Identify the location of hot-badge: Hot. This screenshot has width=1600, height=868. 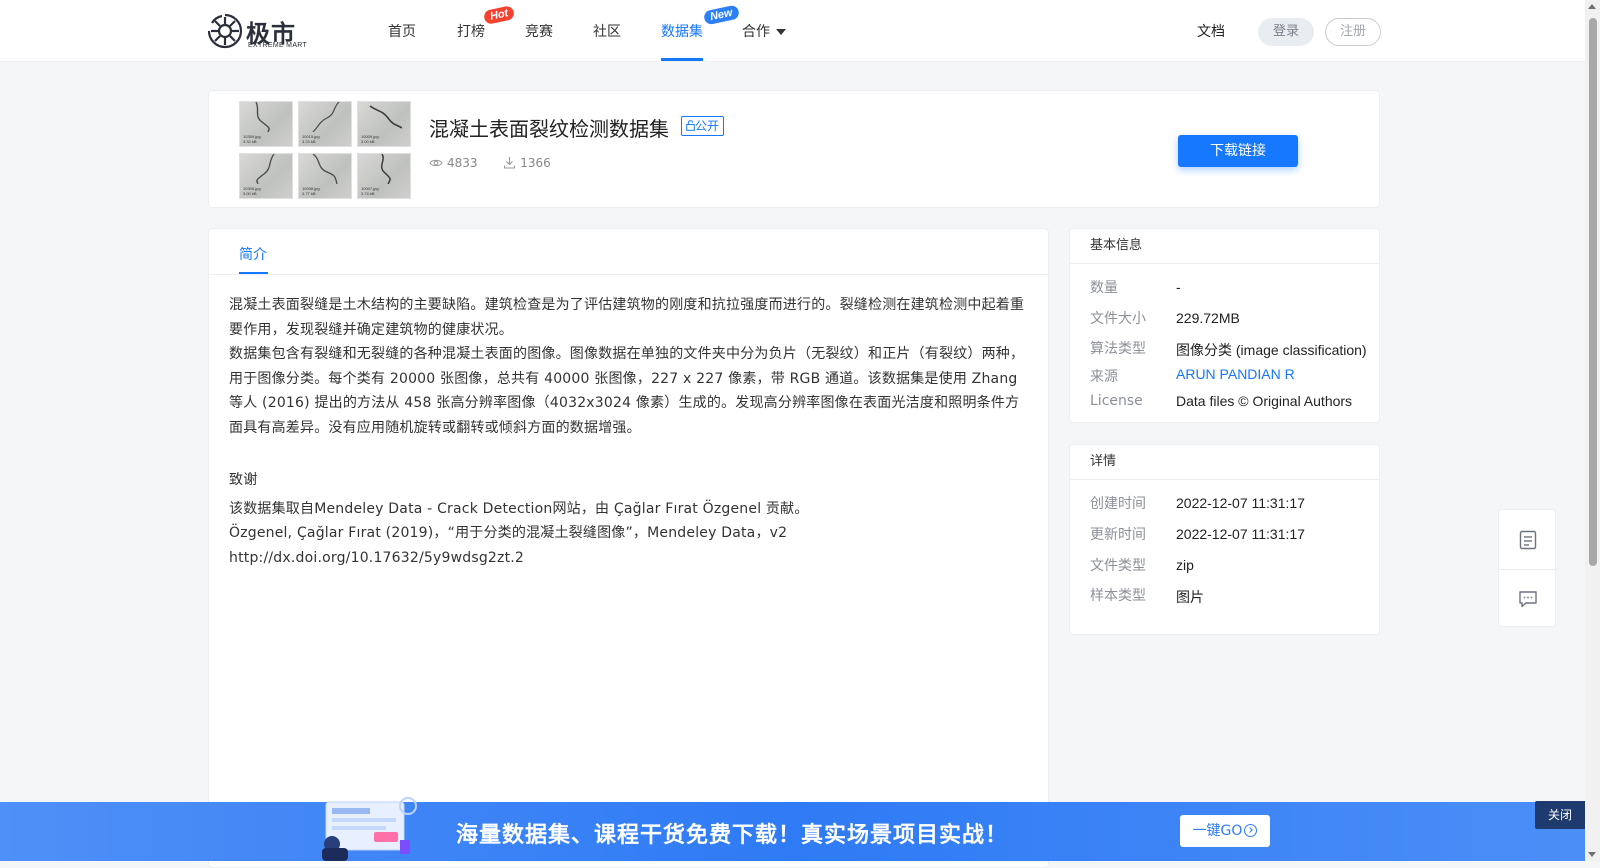
(499, 15).